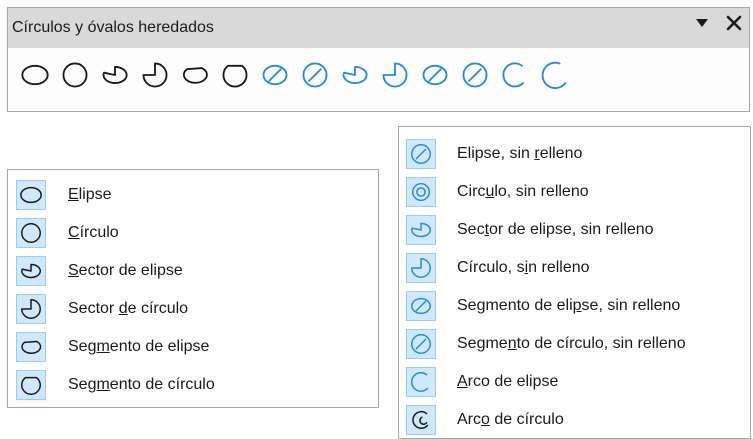  What do you see at coordinates (520, 153) in the screenshot?
I see `menu-item-label: Elipse, sin relleno` at bounding box center [520, 153].